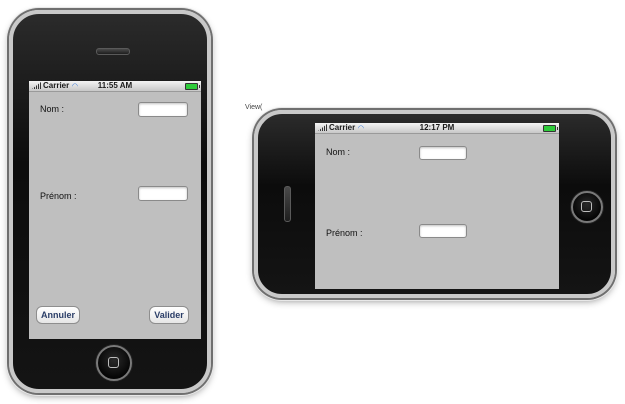 This screenshot has width=625, height=404. What do you see at coordinates (254, 107) in the screenshot?
I see `view-label: View(` at bounding box center [254, 107].